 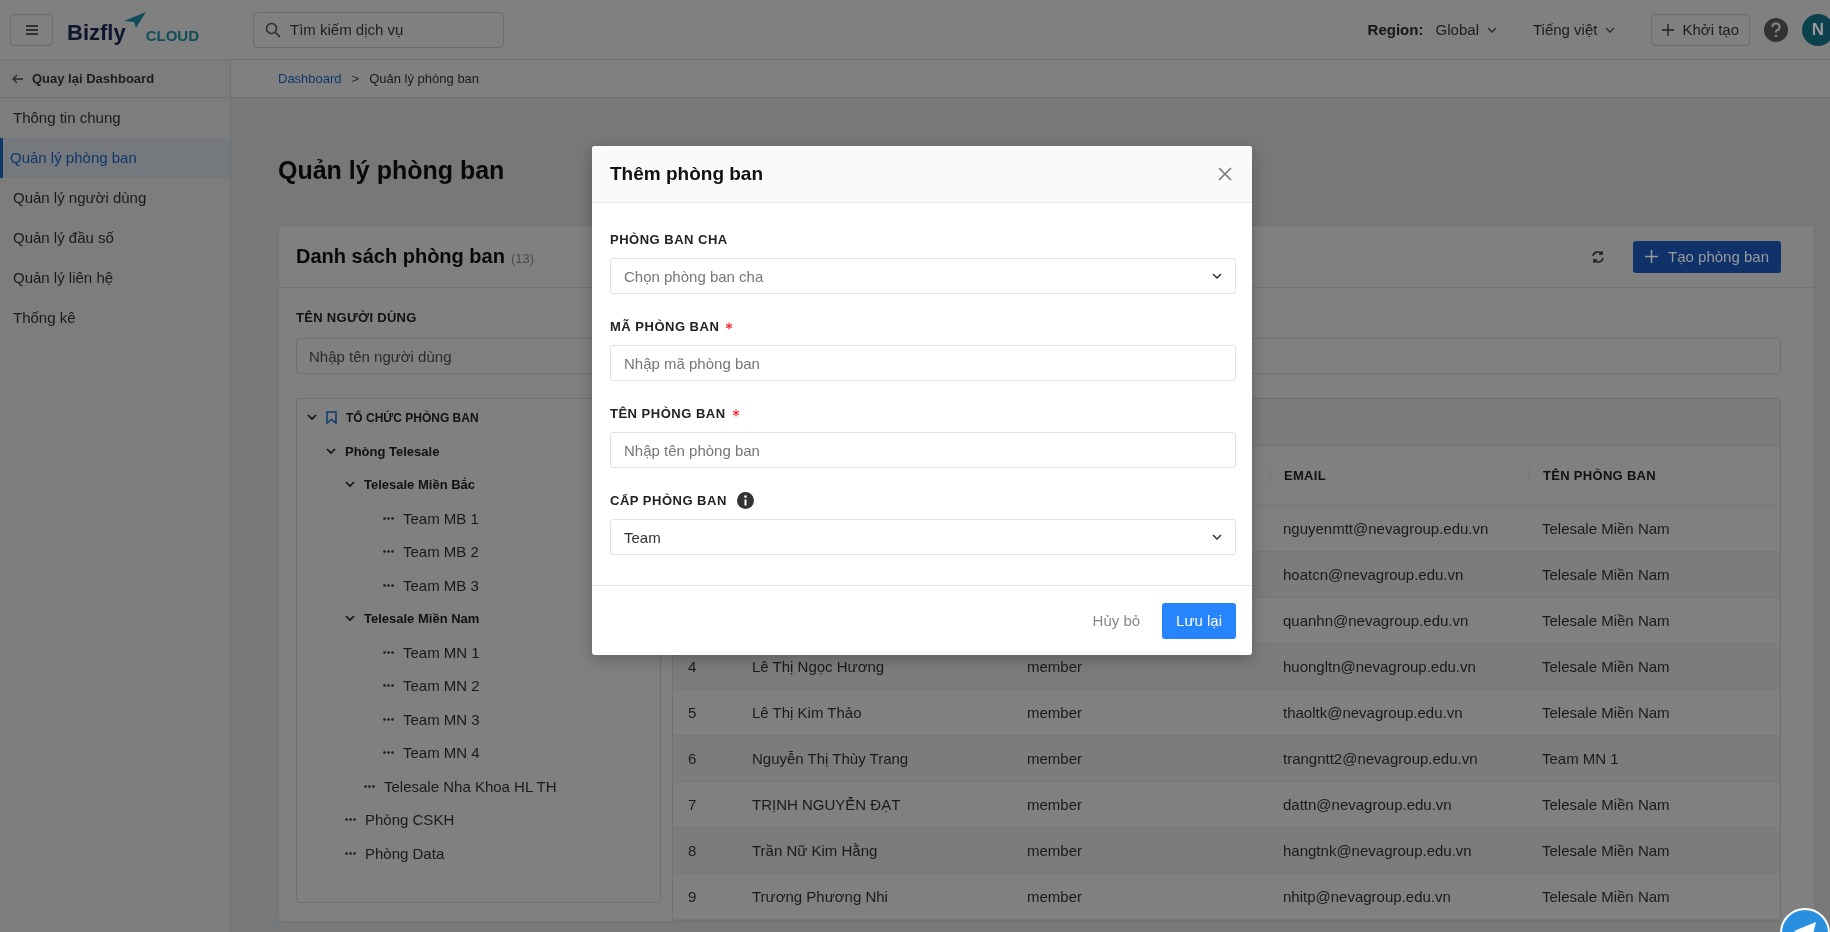 What do you see at coordinates (310, 78) in the screenshot?
I see `breadcrumb-link: Dashboard` at bounding box center [310, 78].